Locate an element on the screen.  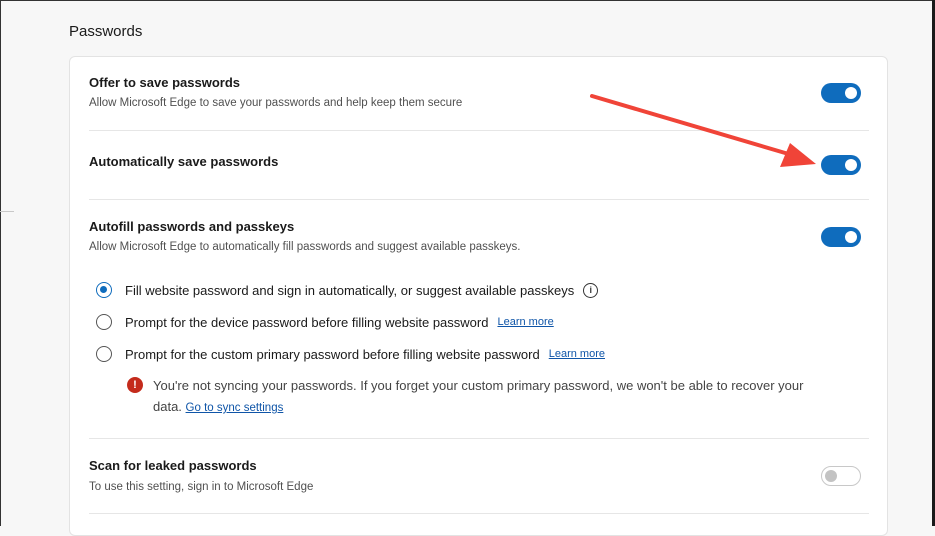
red-arrow-annotation is located at coordinates (703, 130).